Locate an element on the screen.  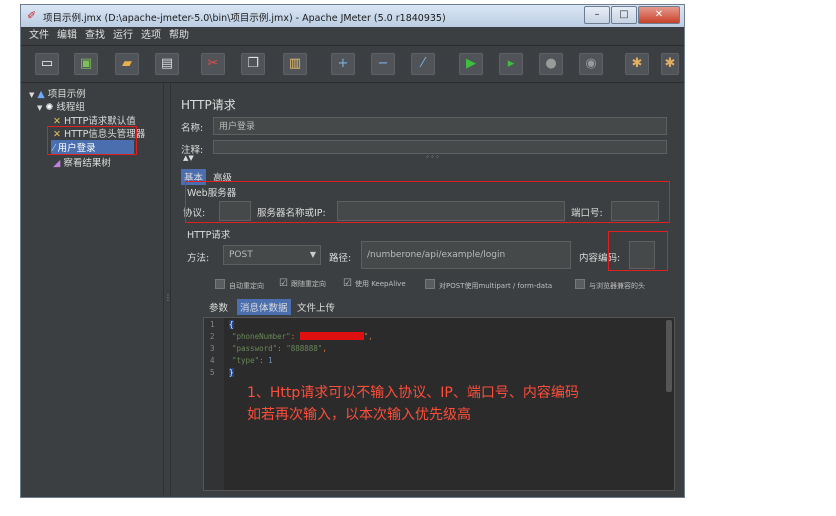
tab-body-data: 消息体数据 is located at coordinates (264, 307).